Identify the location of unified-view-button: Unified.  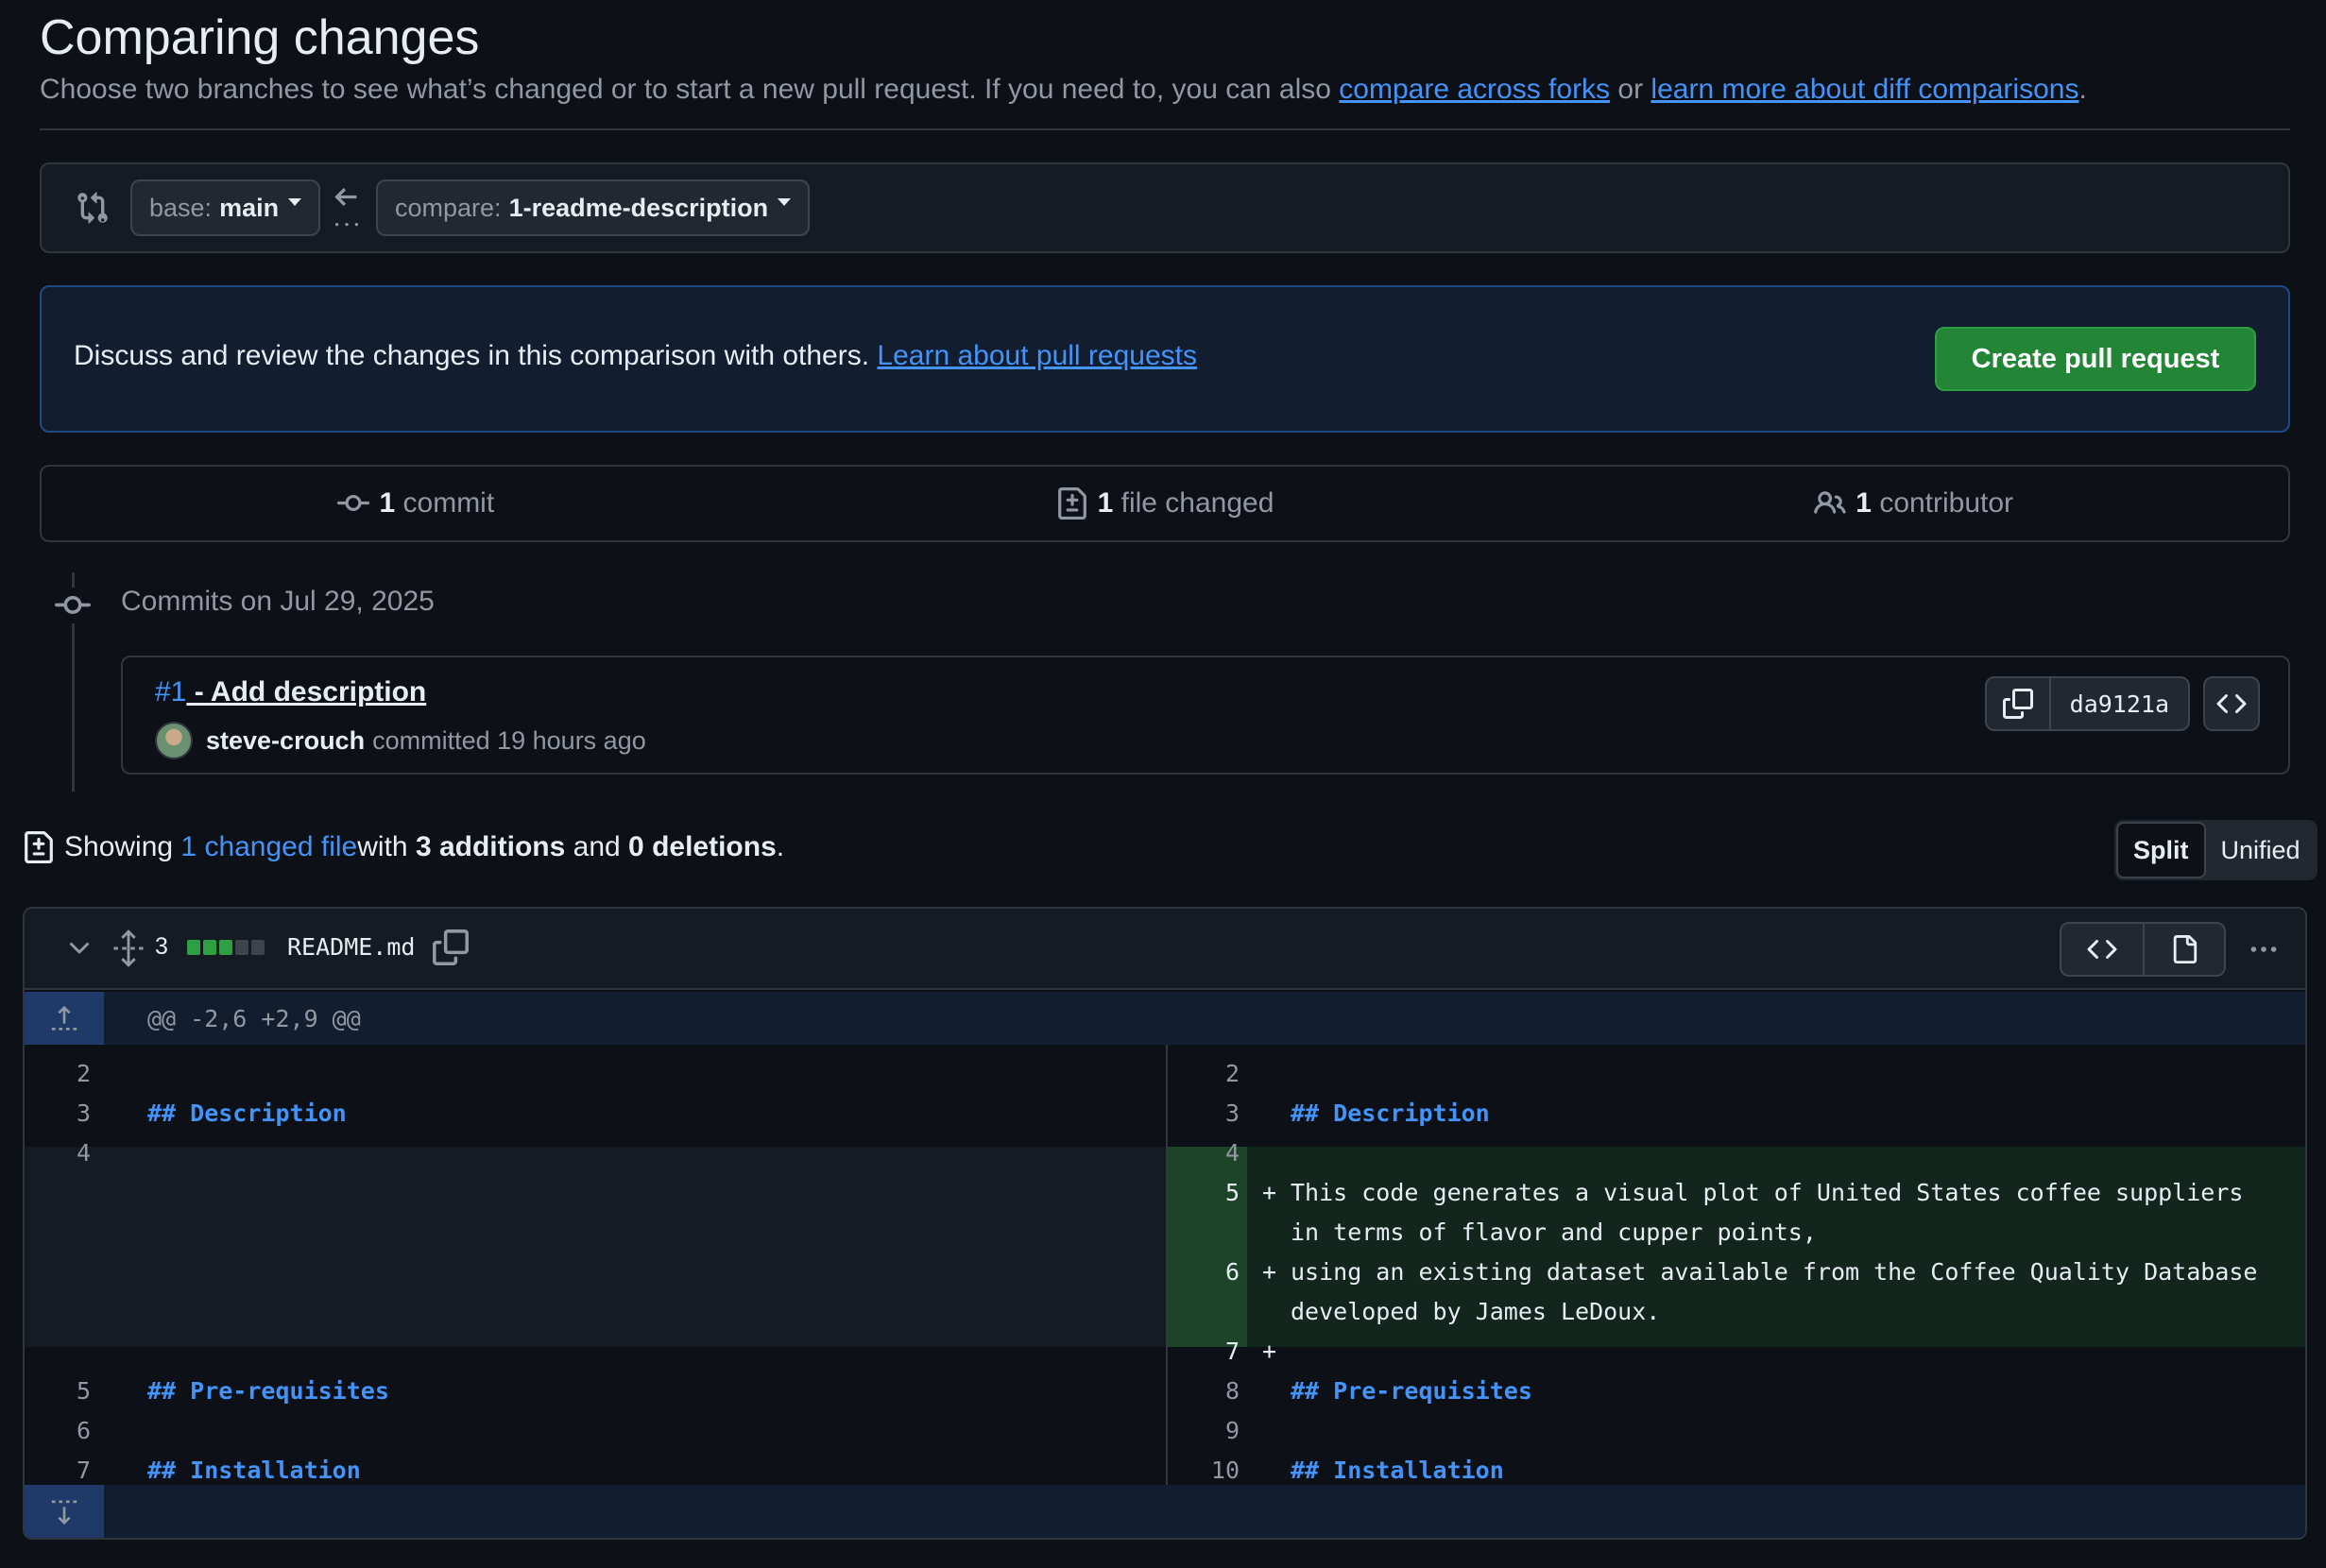
(2261, 850).